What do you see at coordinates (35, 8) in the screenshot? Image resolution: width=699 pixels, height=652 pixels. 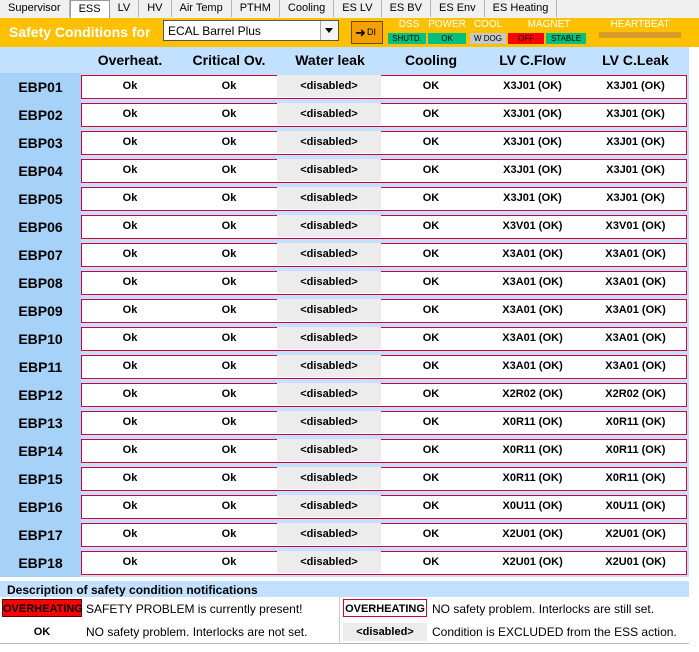 I see `tab-supervisor: Supervisor` at bounding box center [35, 8].